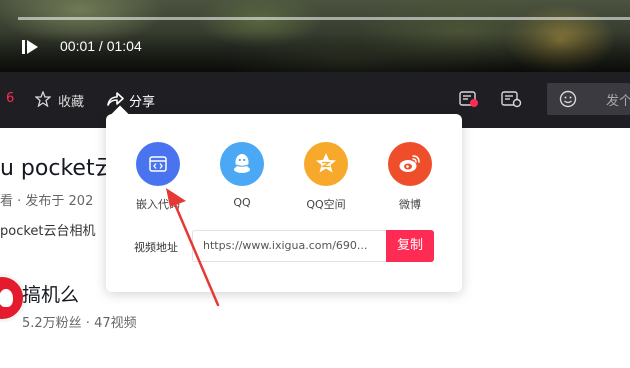  I want to click on share-icon, so click(115, 99).